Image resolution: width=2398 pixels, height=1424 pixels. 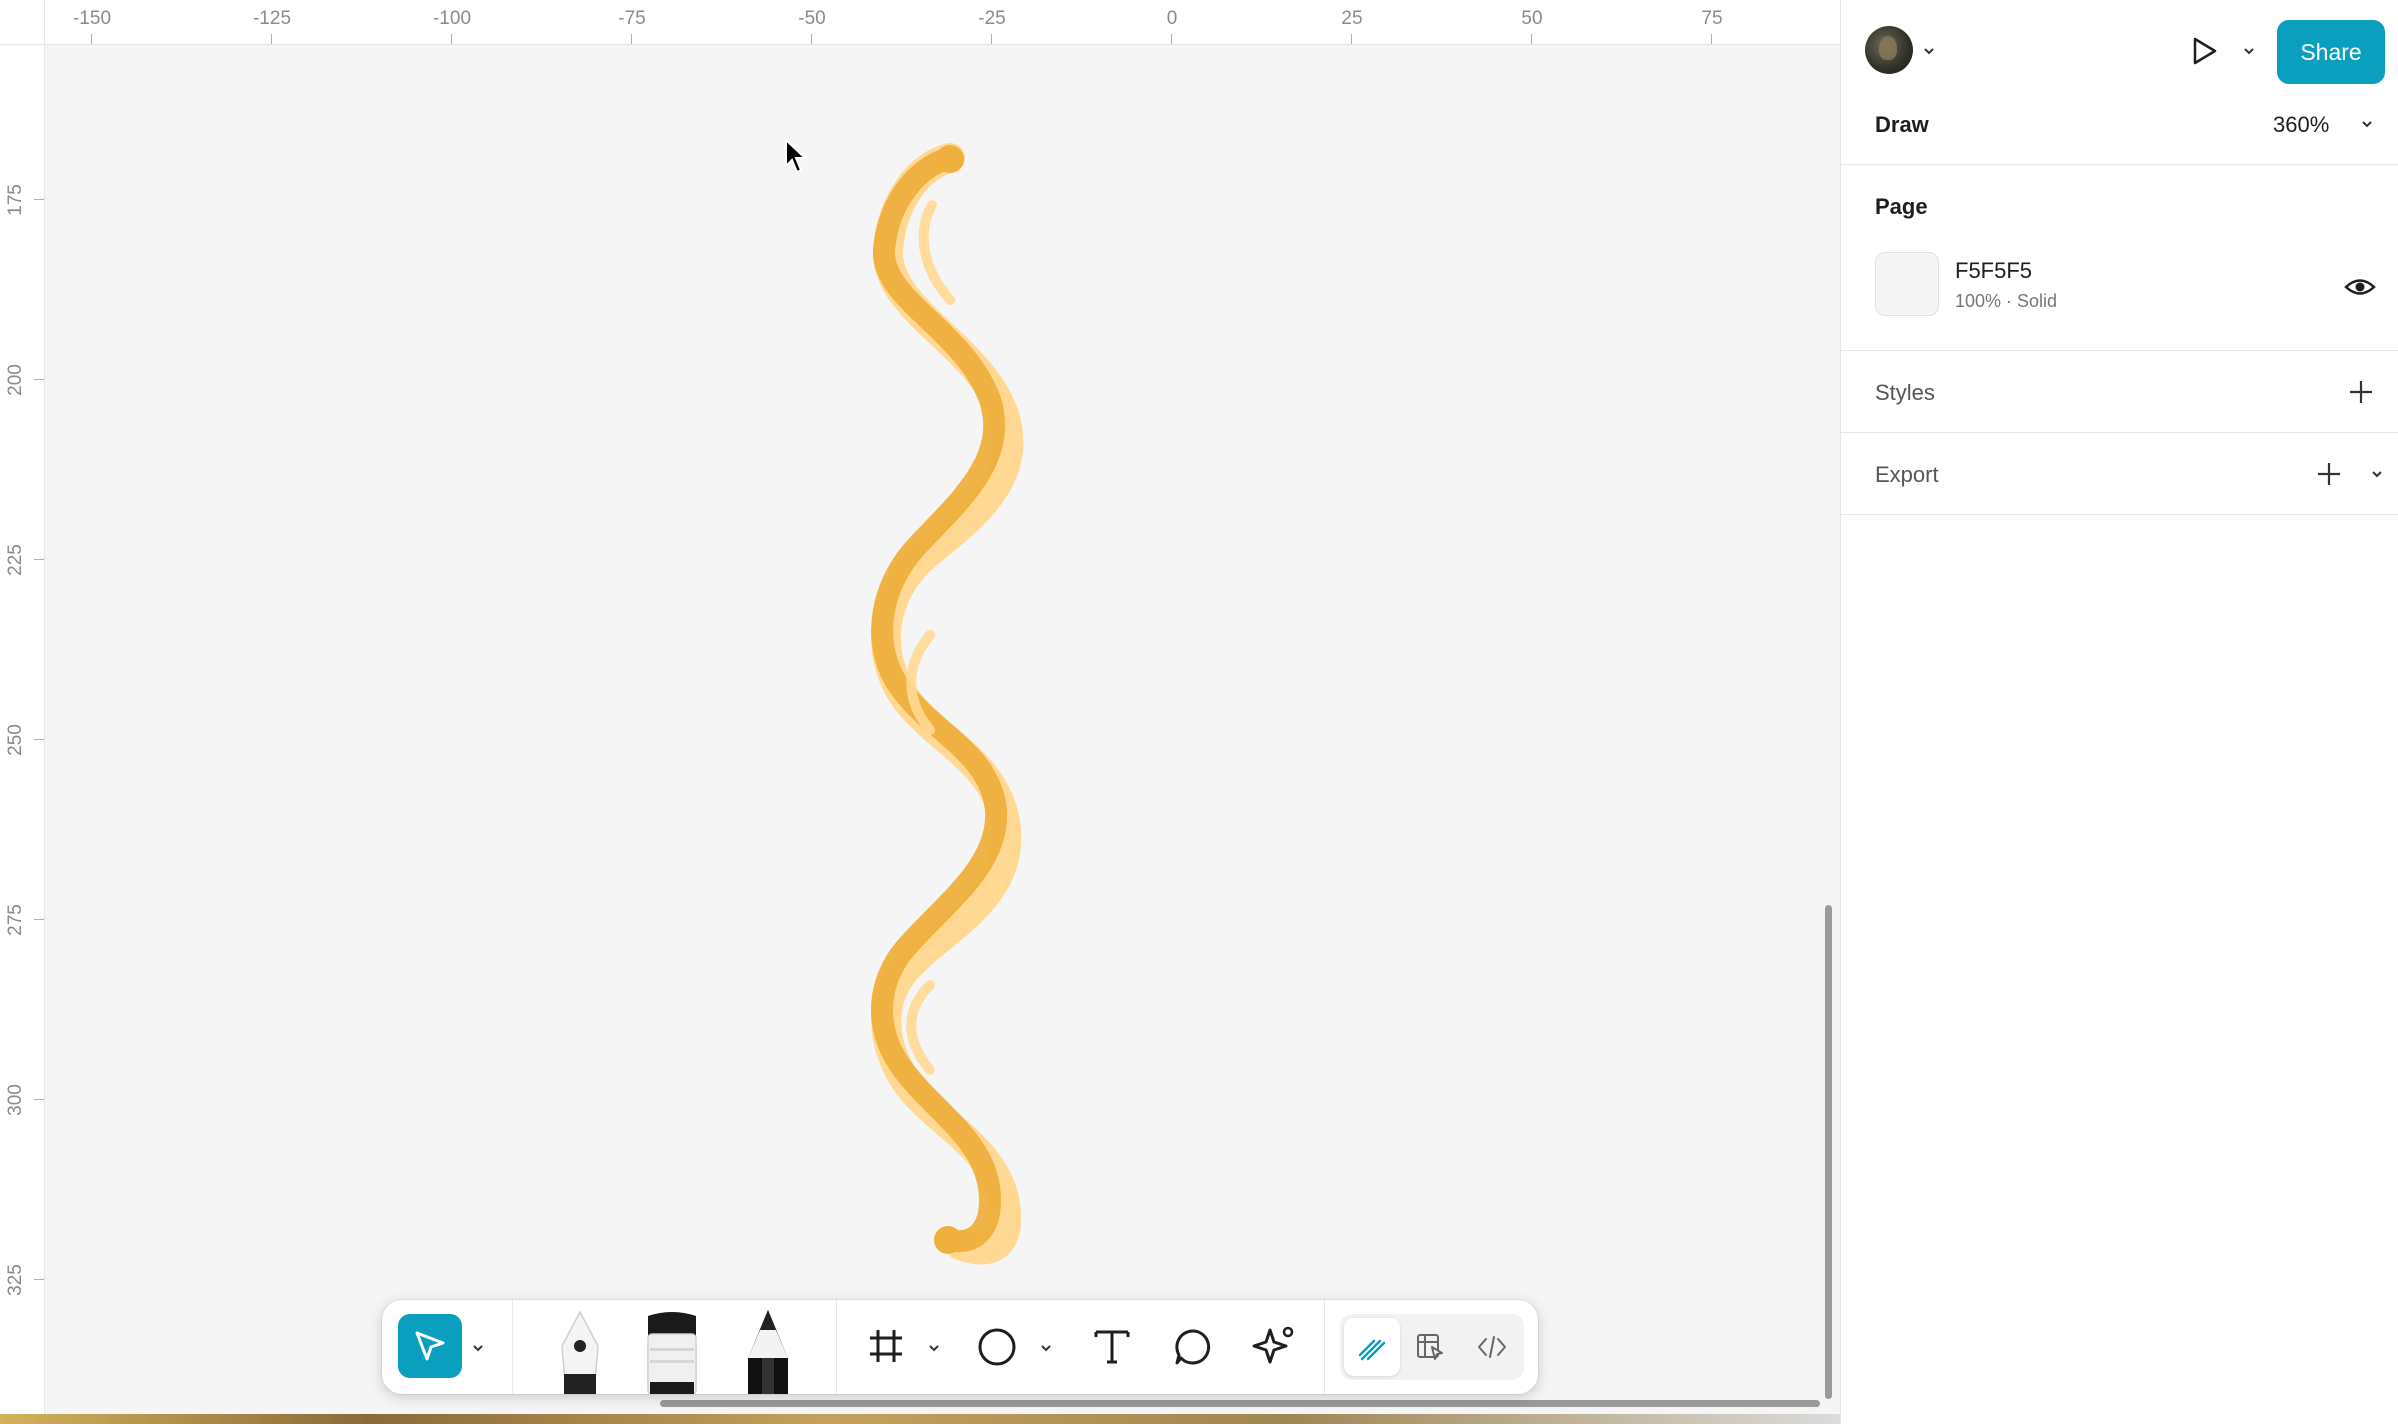 I want to click on eye-icon, so click(x=2360, y=287).